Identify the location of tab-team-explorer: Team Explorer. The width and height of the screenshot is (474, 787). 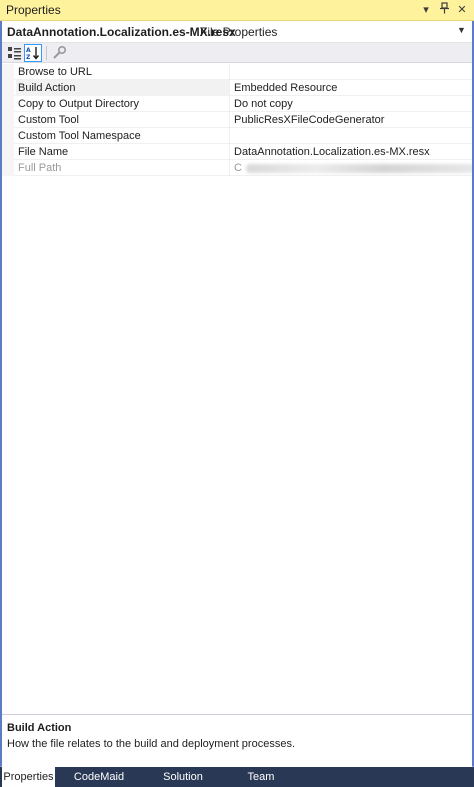
(261, 777).